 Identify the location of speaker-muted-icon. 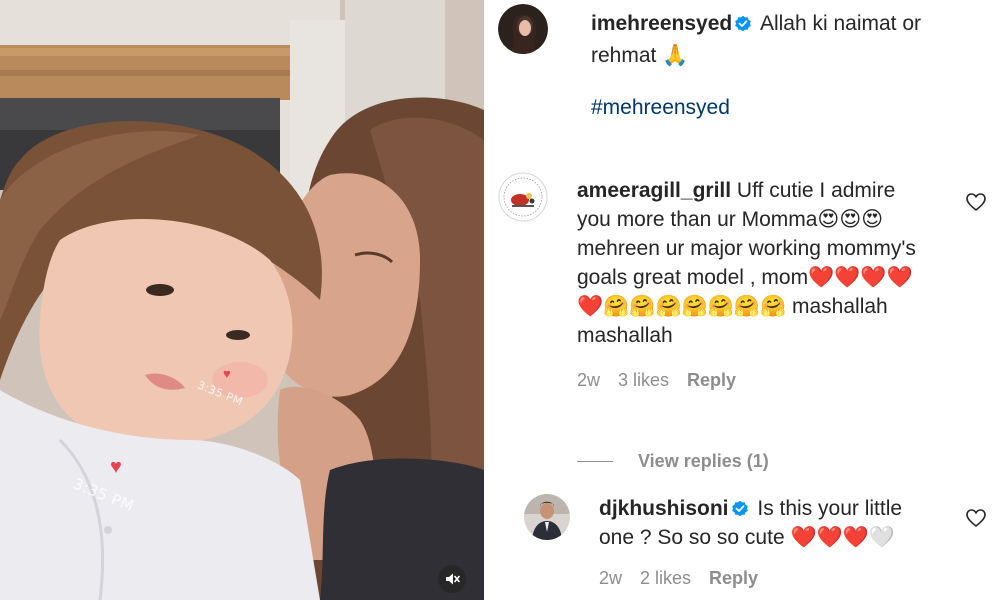
(453, 579).